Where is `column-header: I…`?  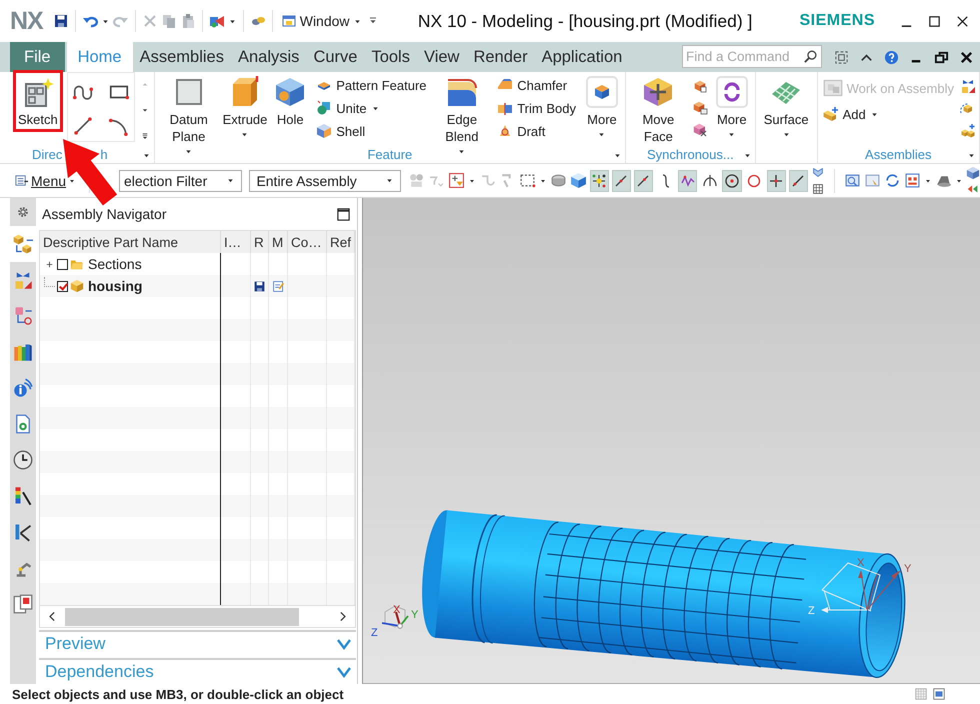 column-header: I… is located at coordinates (236, 242).